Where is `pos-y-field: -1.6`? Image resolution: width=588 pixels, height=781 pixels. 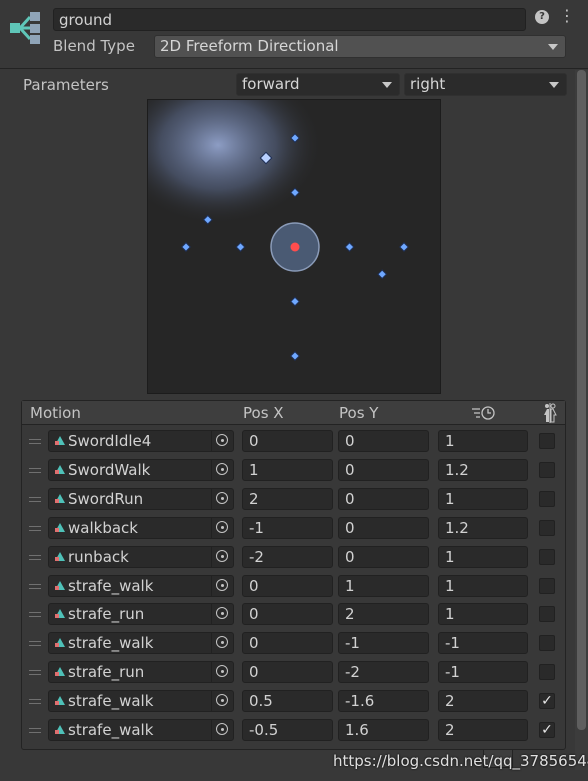 pos-y-field: -1.6 is located at coordinates (383, 701).